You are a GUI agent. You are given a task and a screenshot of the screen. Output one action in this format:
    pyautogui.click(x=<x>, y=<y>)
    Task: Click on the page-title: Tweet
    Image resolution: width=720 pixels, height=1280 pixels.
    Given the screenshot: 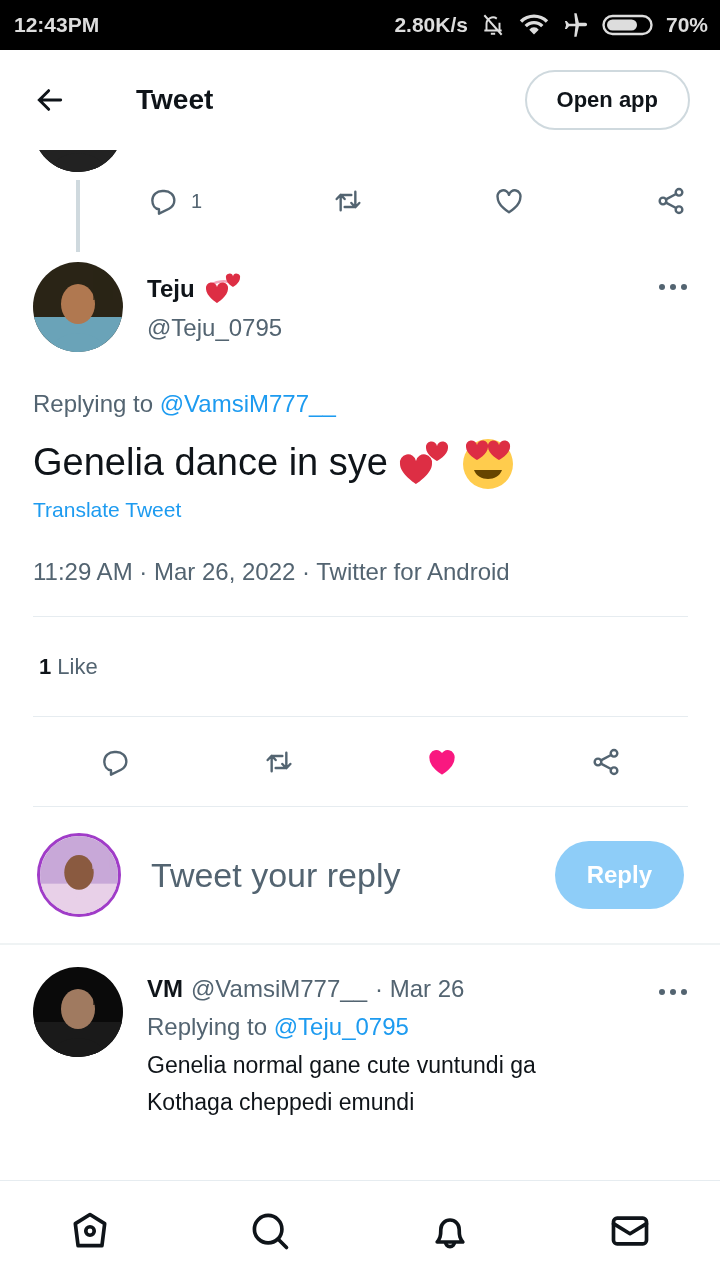 What is the action you would take?
    pyautogui.click(x=175, y=100)
    